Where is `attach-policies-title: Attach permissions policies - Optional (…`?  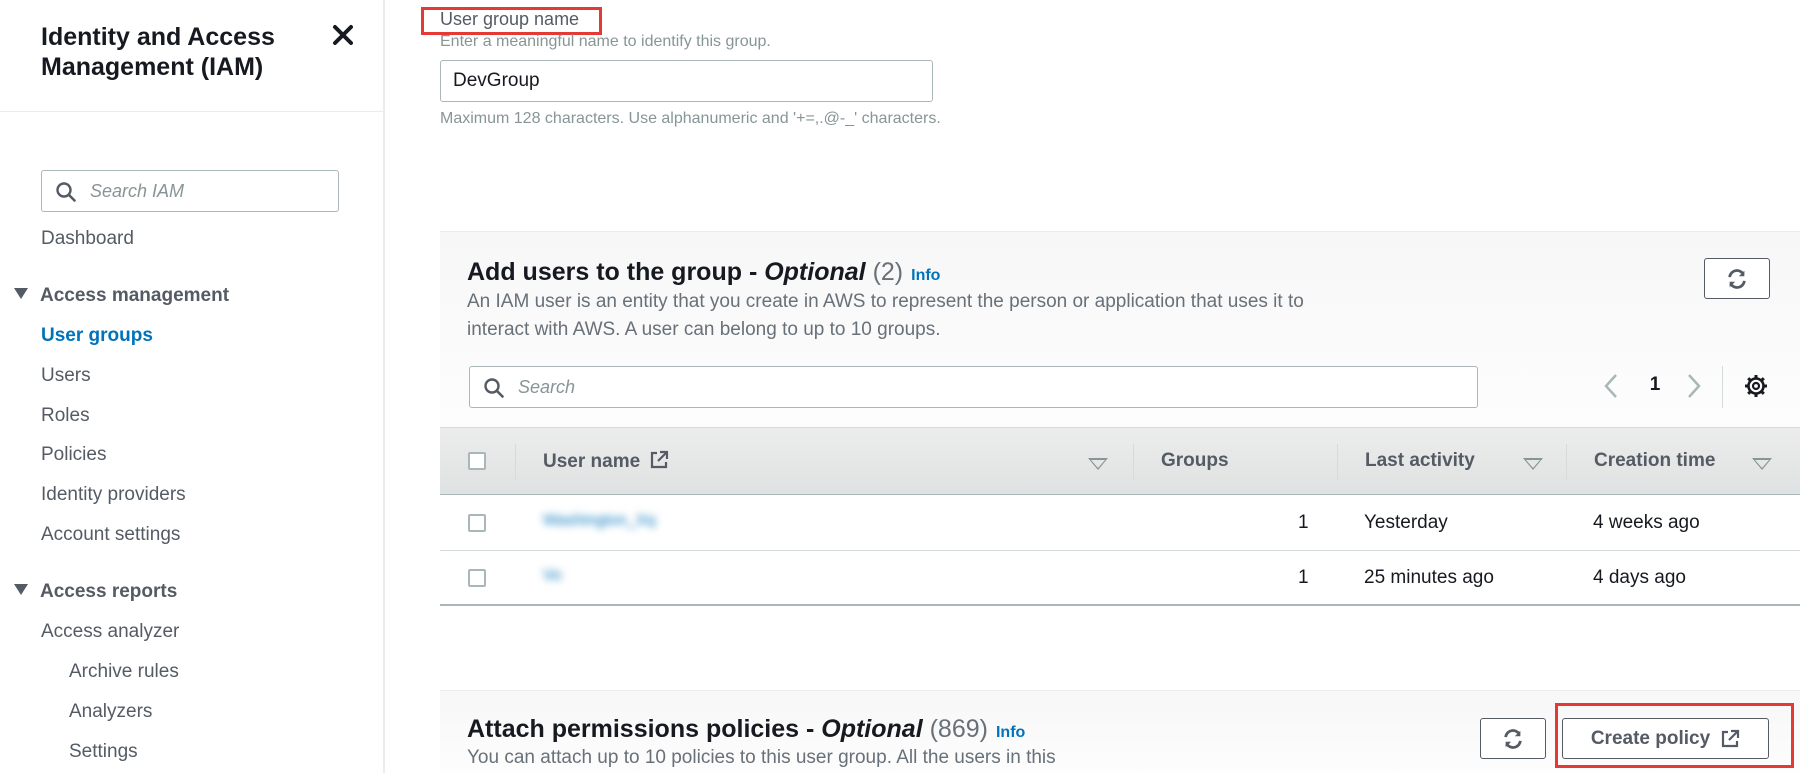
attach-policies-title: Attach permissions policies - Optional (… is located at coordinates (746, 729).